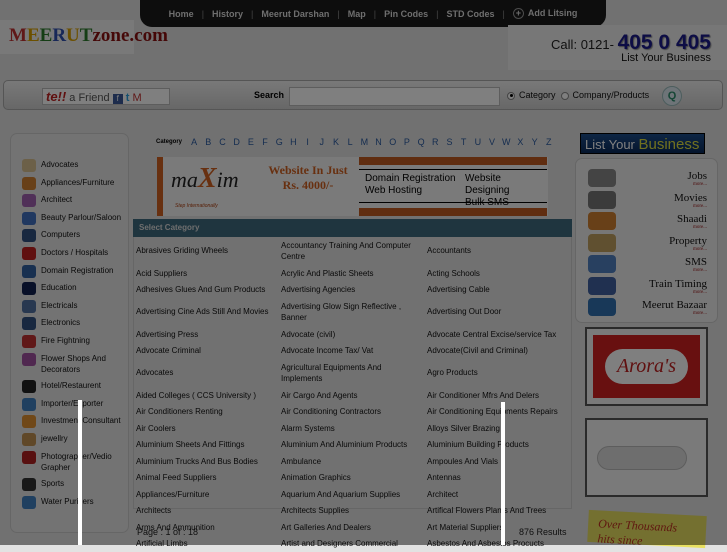 The height and width of the screenshot is (552, 727). What do you see at coordinates (208, 142) in the screenshot?
I see `letter-b: B` at bounding box center [208, 142].